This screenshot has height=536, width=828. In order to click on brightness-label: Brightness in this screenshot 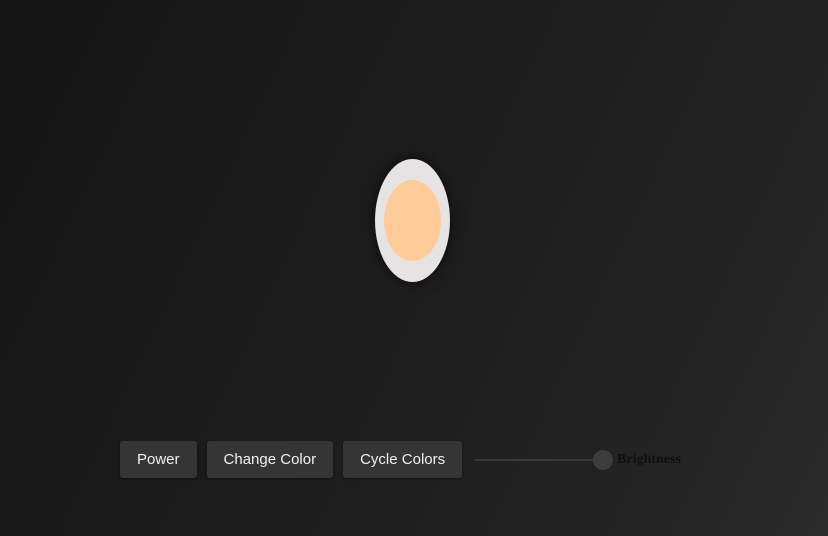, I will do `click(649, 459)`.